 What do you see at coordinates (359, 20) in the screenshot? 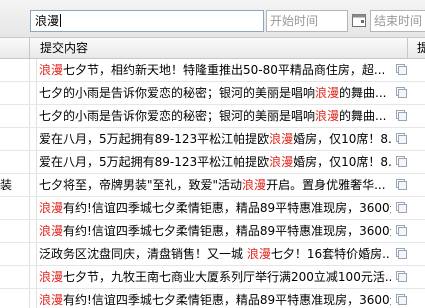
I see `calendar-icon` at bounding box center [359, 20].